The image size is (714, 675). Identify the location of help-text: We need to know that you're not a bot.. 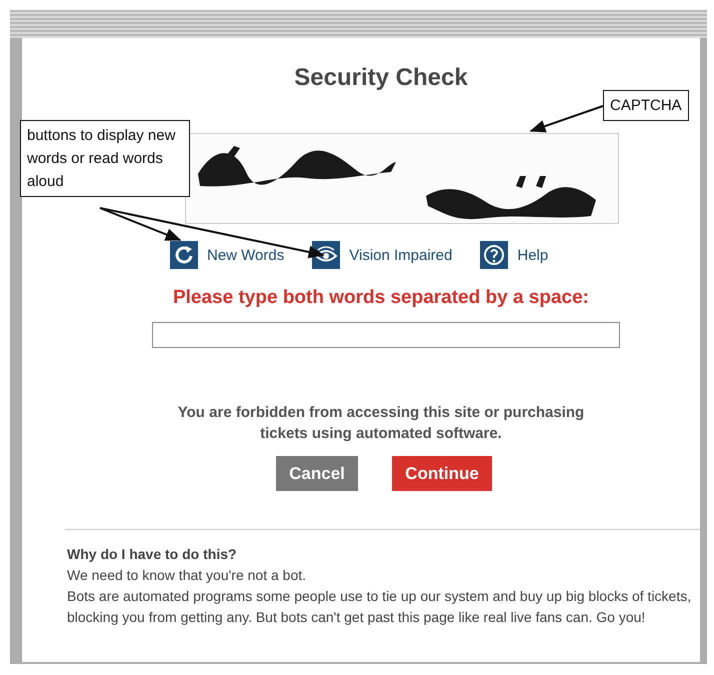
(187, 575).